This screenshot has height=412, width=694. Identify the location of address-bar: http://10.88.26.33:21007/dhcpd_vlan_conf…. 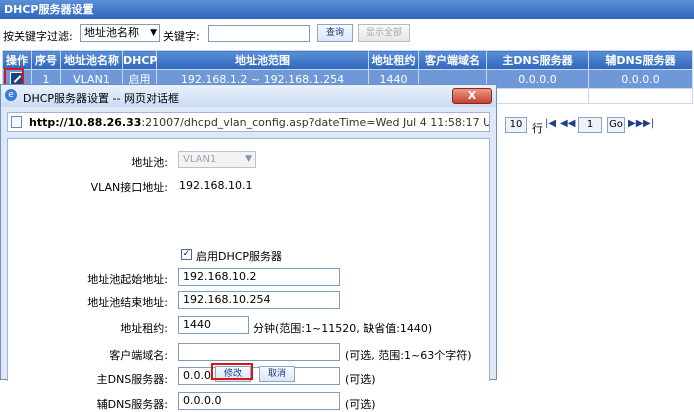
(248, 122).